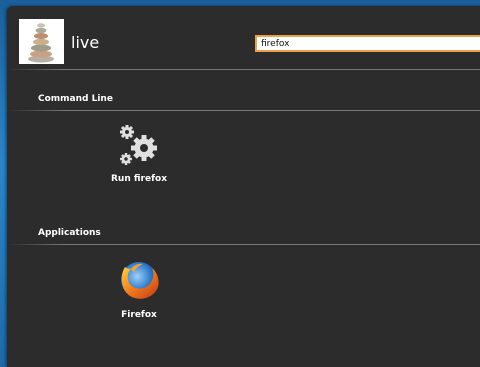 This screenshot has width=480, height=367. I want to click on result-label: Firefox, so click(139, 315).